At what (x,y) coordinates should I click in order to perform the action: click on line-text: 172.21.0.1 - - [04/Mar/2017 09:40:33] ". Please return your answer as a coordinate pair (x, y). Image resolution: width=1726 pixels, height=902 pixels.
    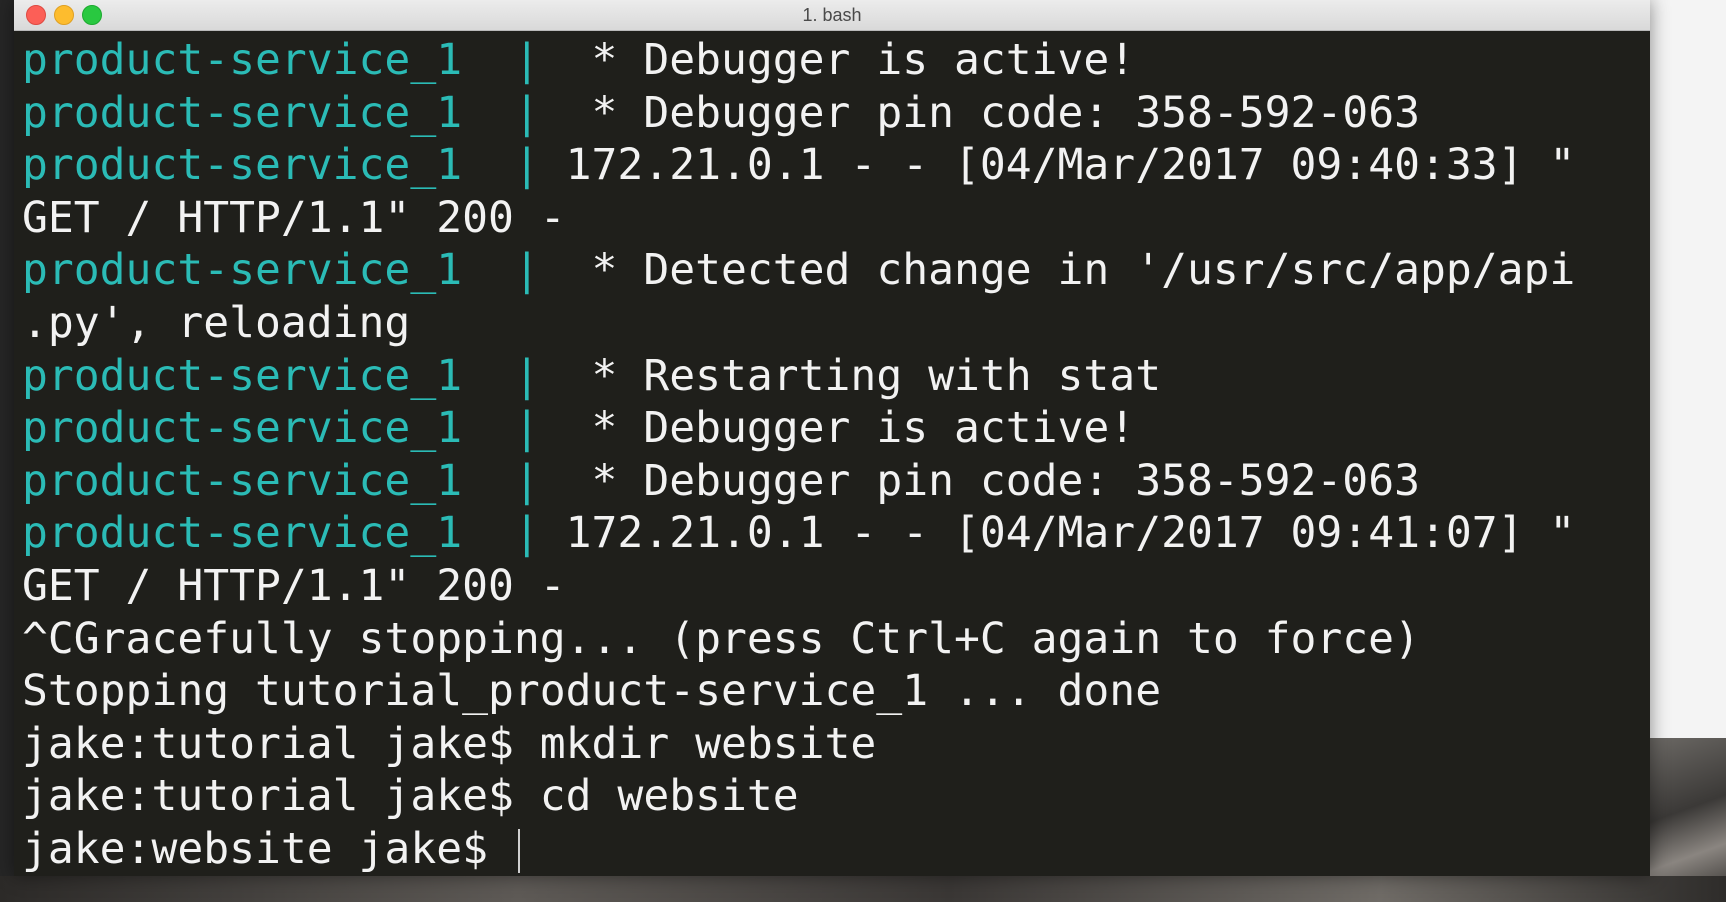
    Looking at the image, I should click on (1070, 165).